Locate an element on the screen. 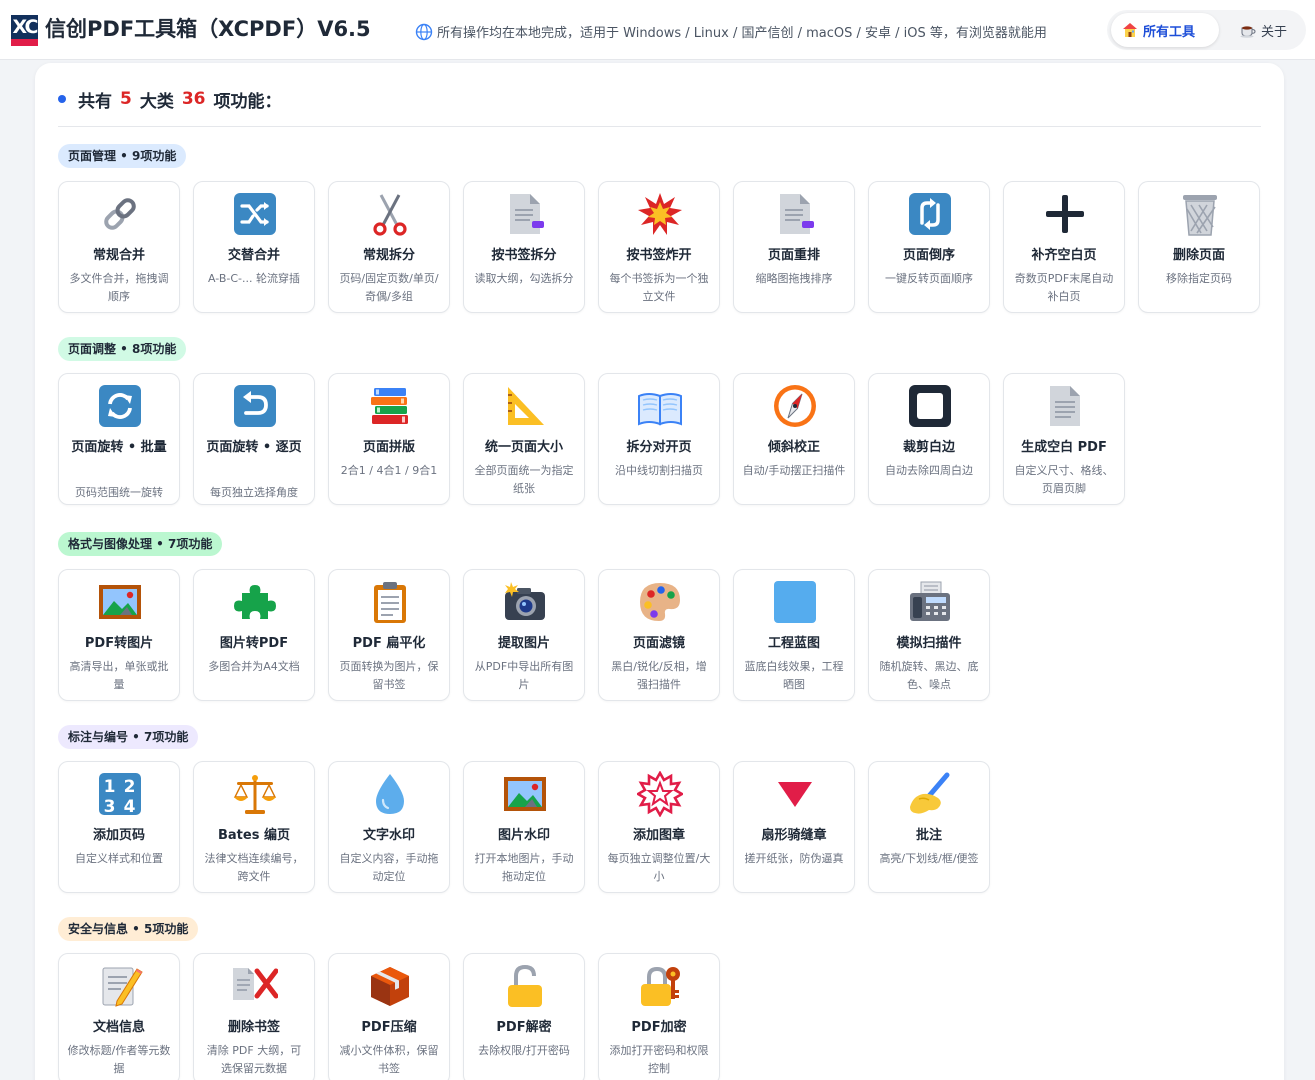 This screenshot has height=1080, width=1315. tool-card: 模拟扫描件 随机旋转、黑边、底色、噪点 is located at coordinates (929, 635).